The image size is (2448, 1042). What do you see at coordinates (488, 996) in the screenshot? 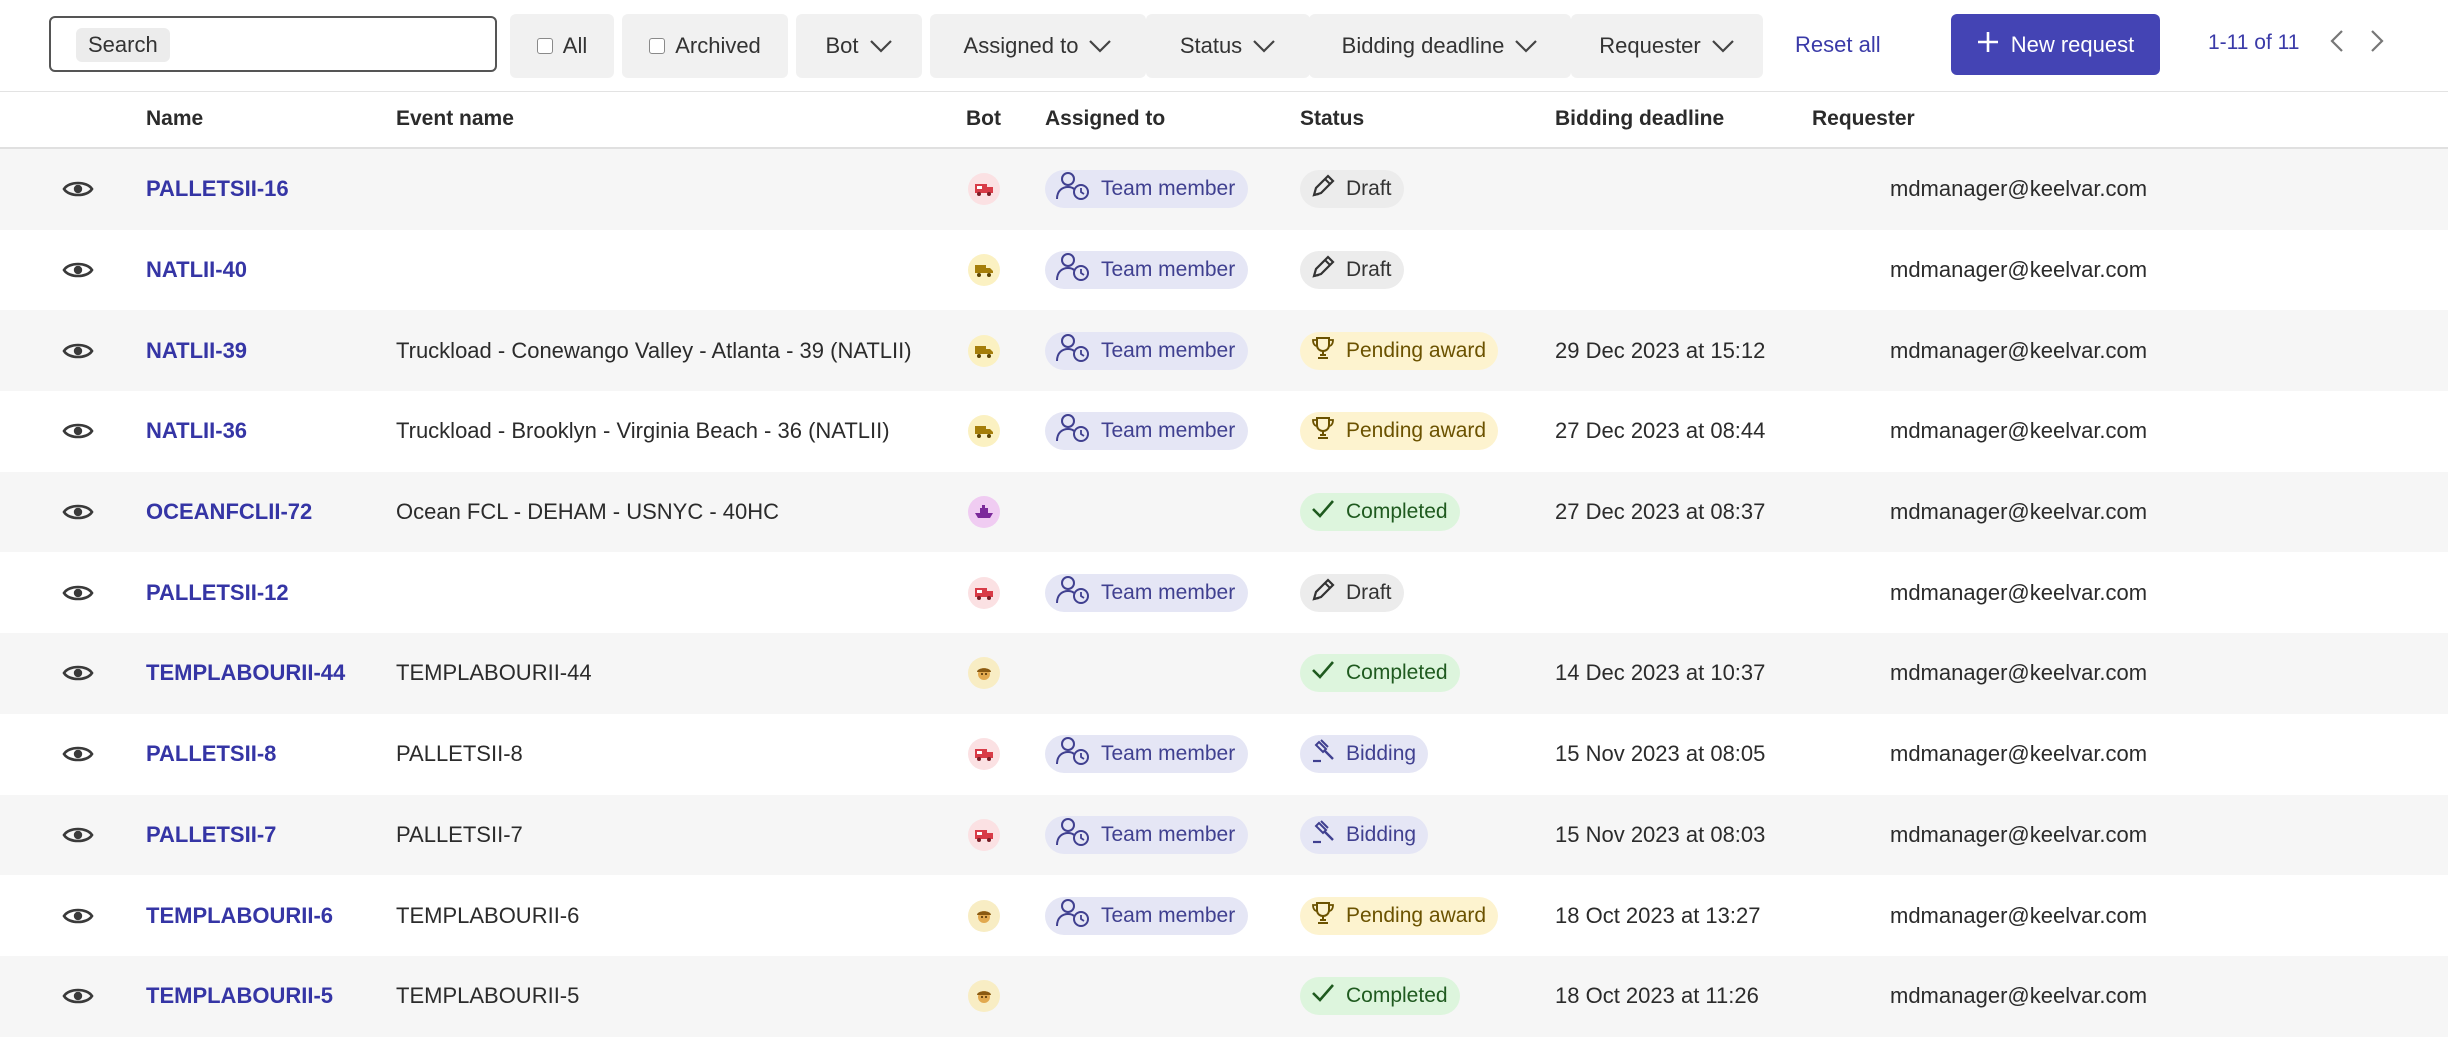
I see `event-name: TEMPLABOURII-5` at bounding box center [488, 996].